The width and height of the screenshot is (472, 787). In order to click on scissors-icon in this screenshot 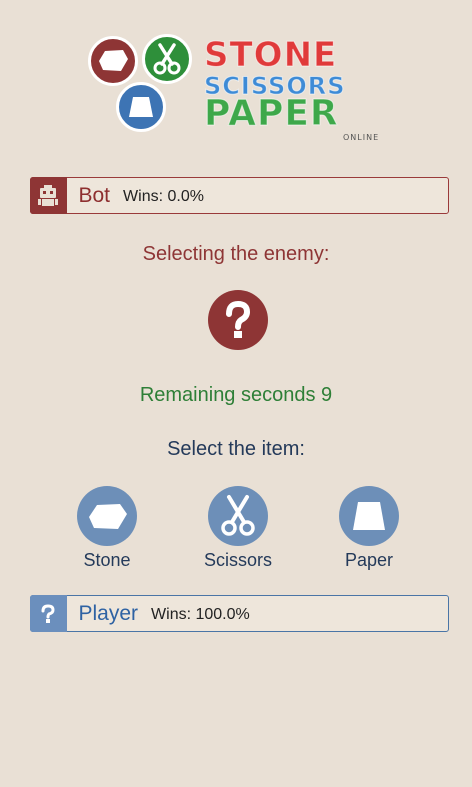, I will do `click(238, 515)`.